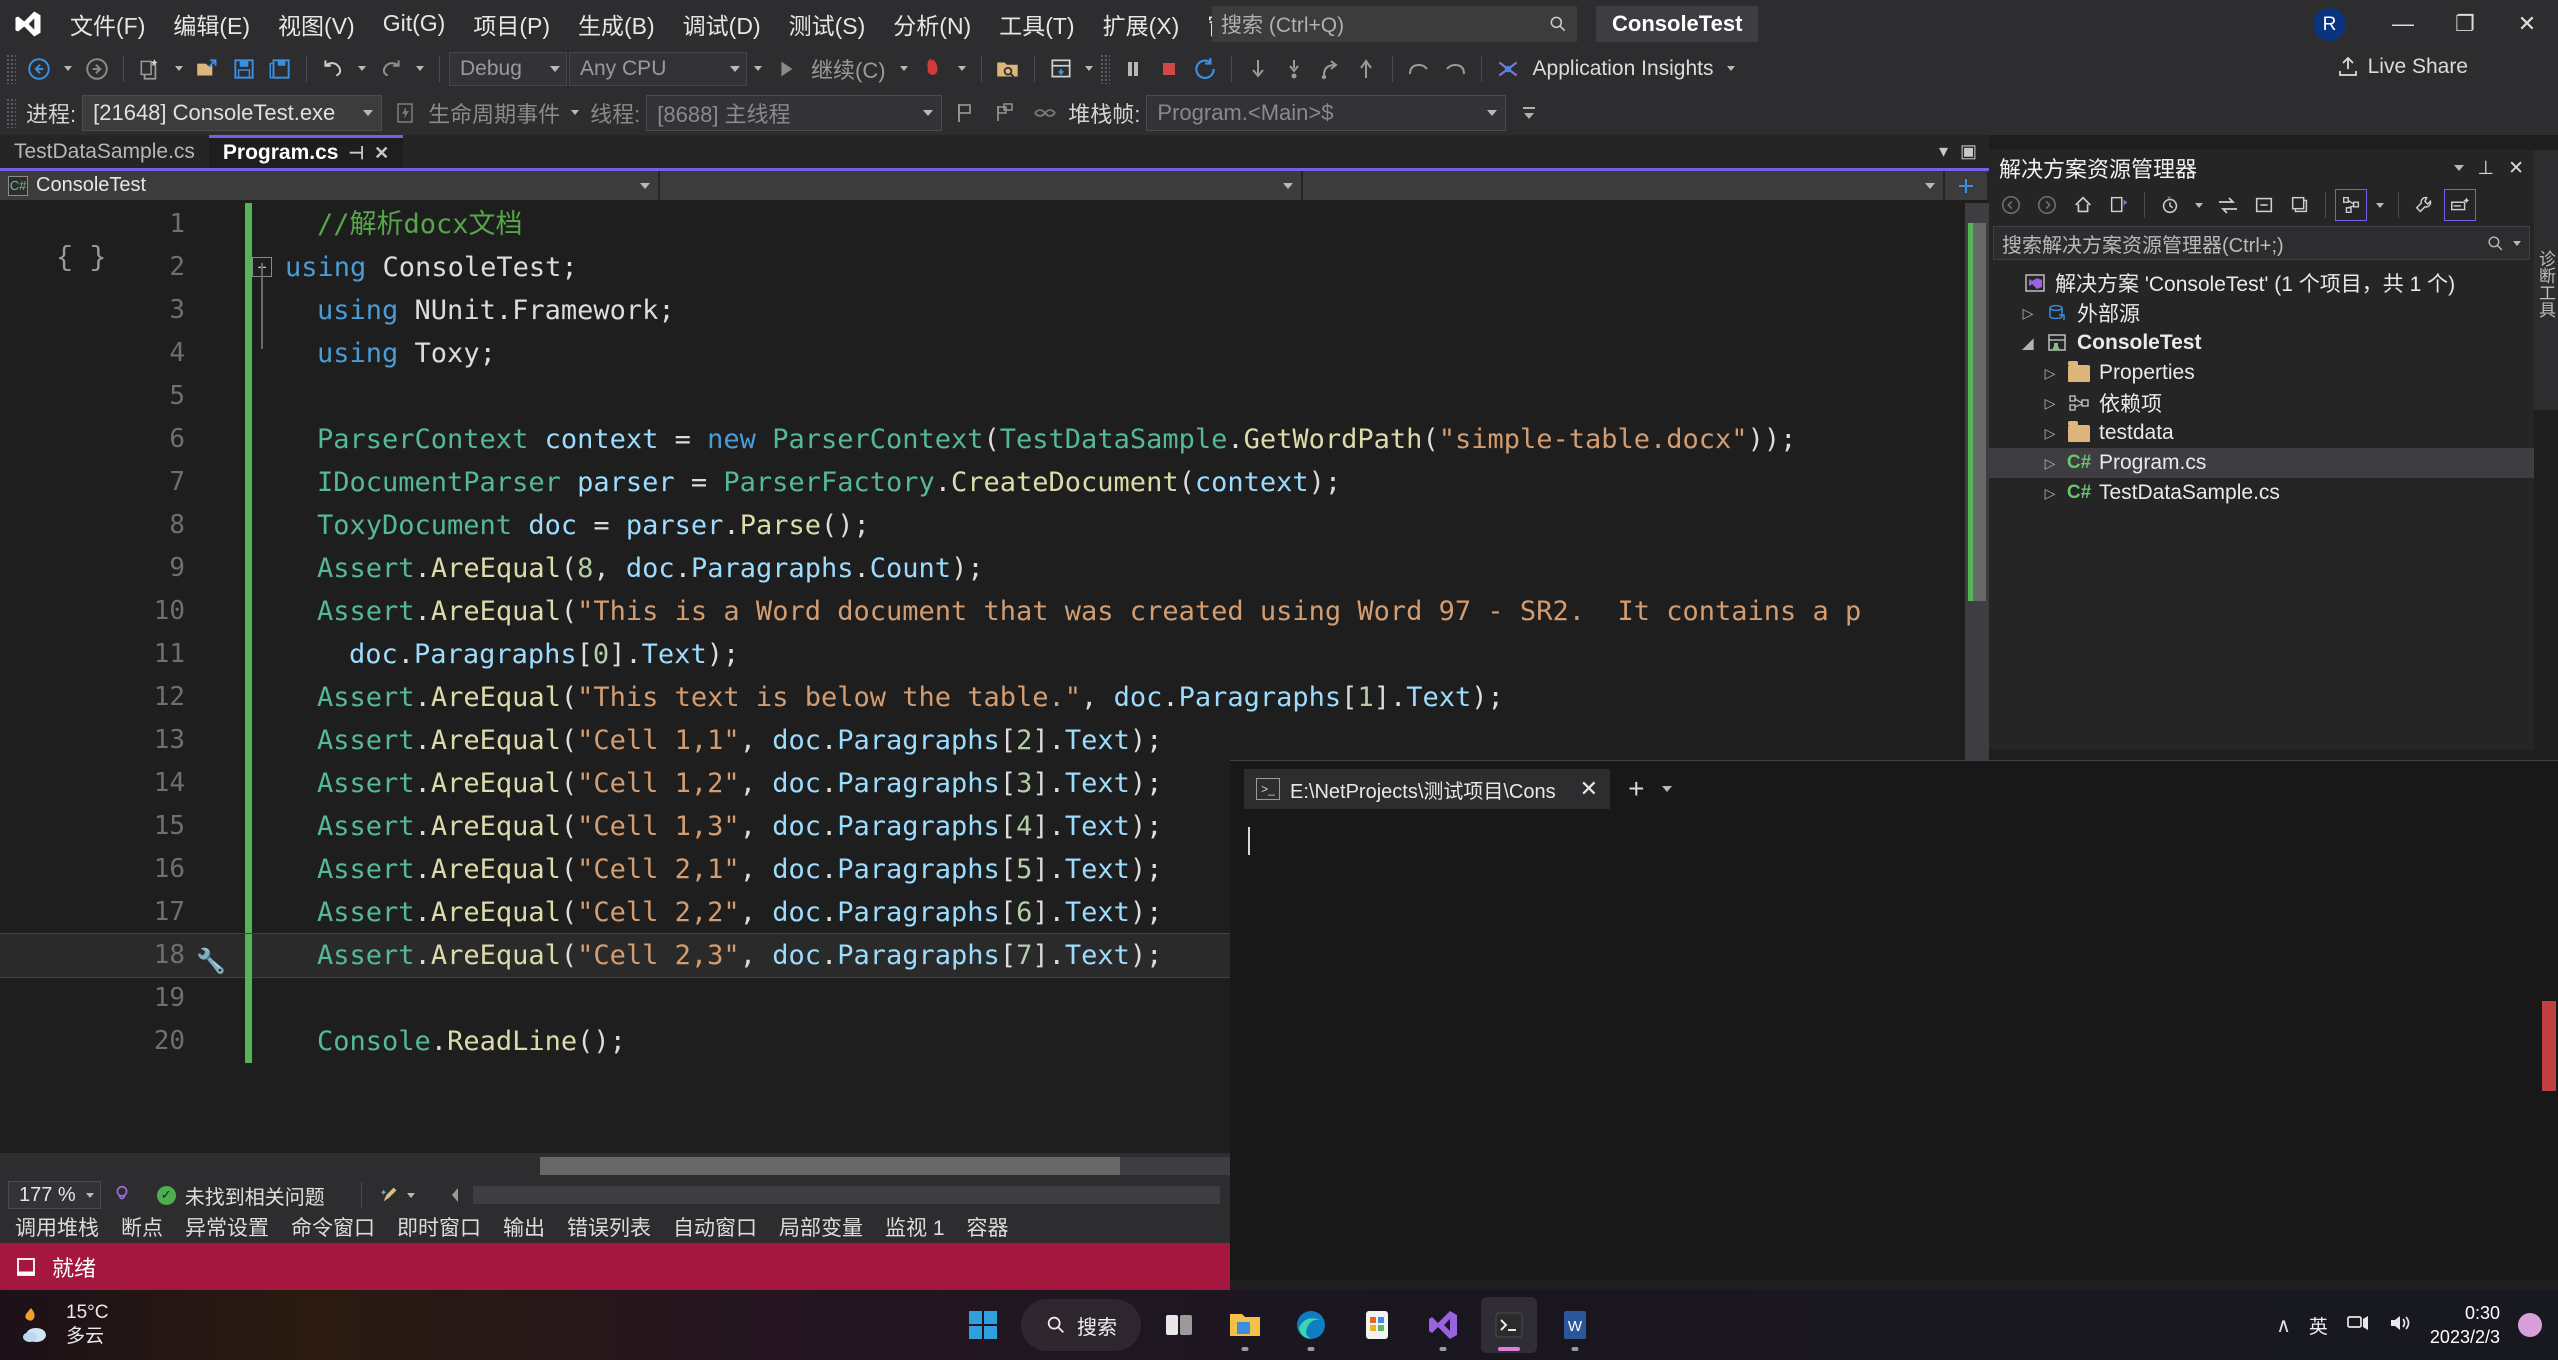 This screenshot has width=2558, height=1360. What do you see at coordinates (827, 23) in the screenshot?
I see `menu-item-8: 测试(S)` at bounding box center [827, 23].